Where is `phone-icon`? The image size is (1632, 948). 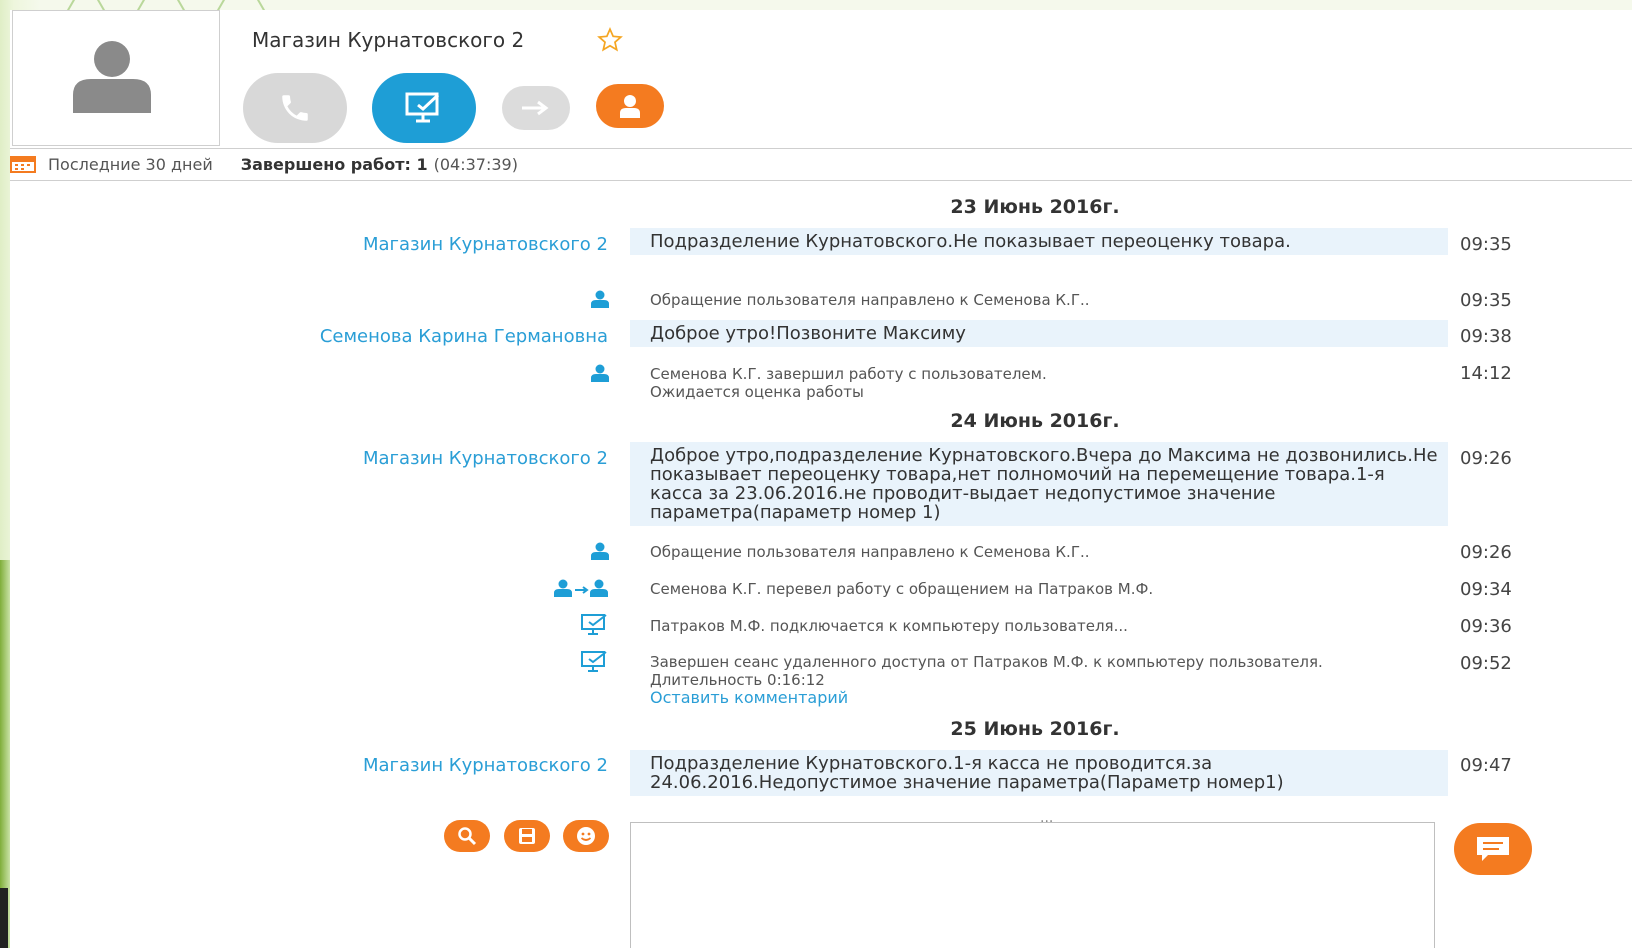 phone-icon is located at coordinates (295, 108).